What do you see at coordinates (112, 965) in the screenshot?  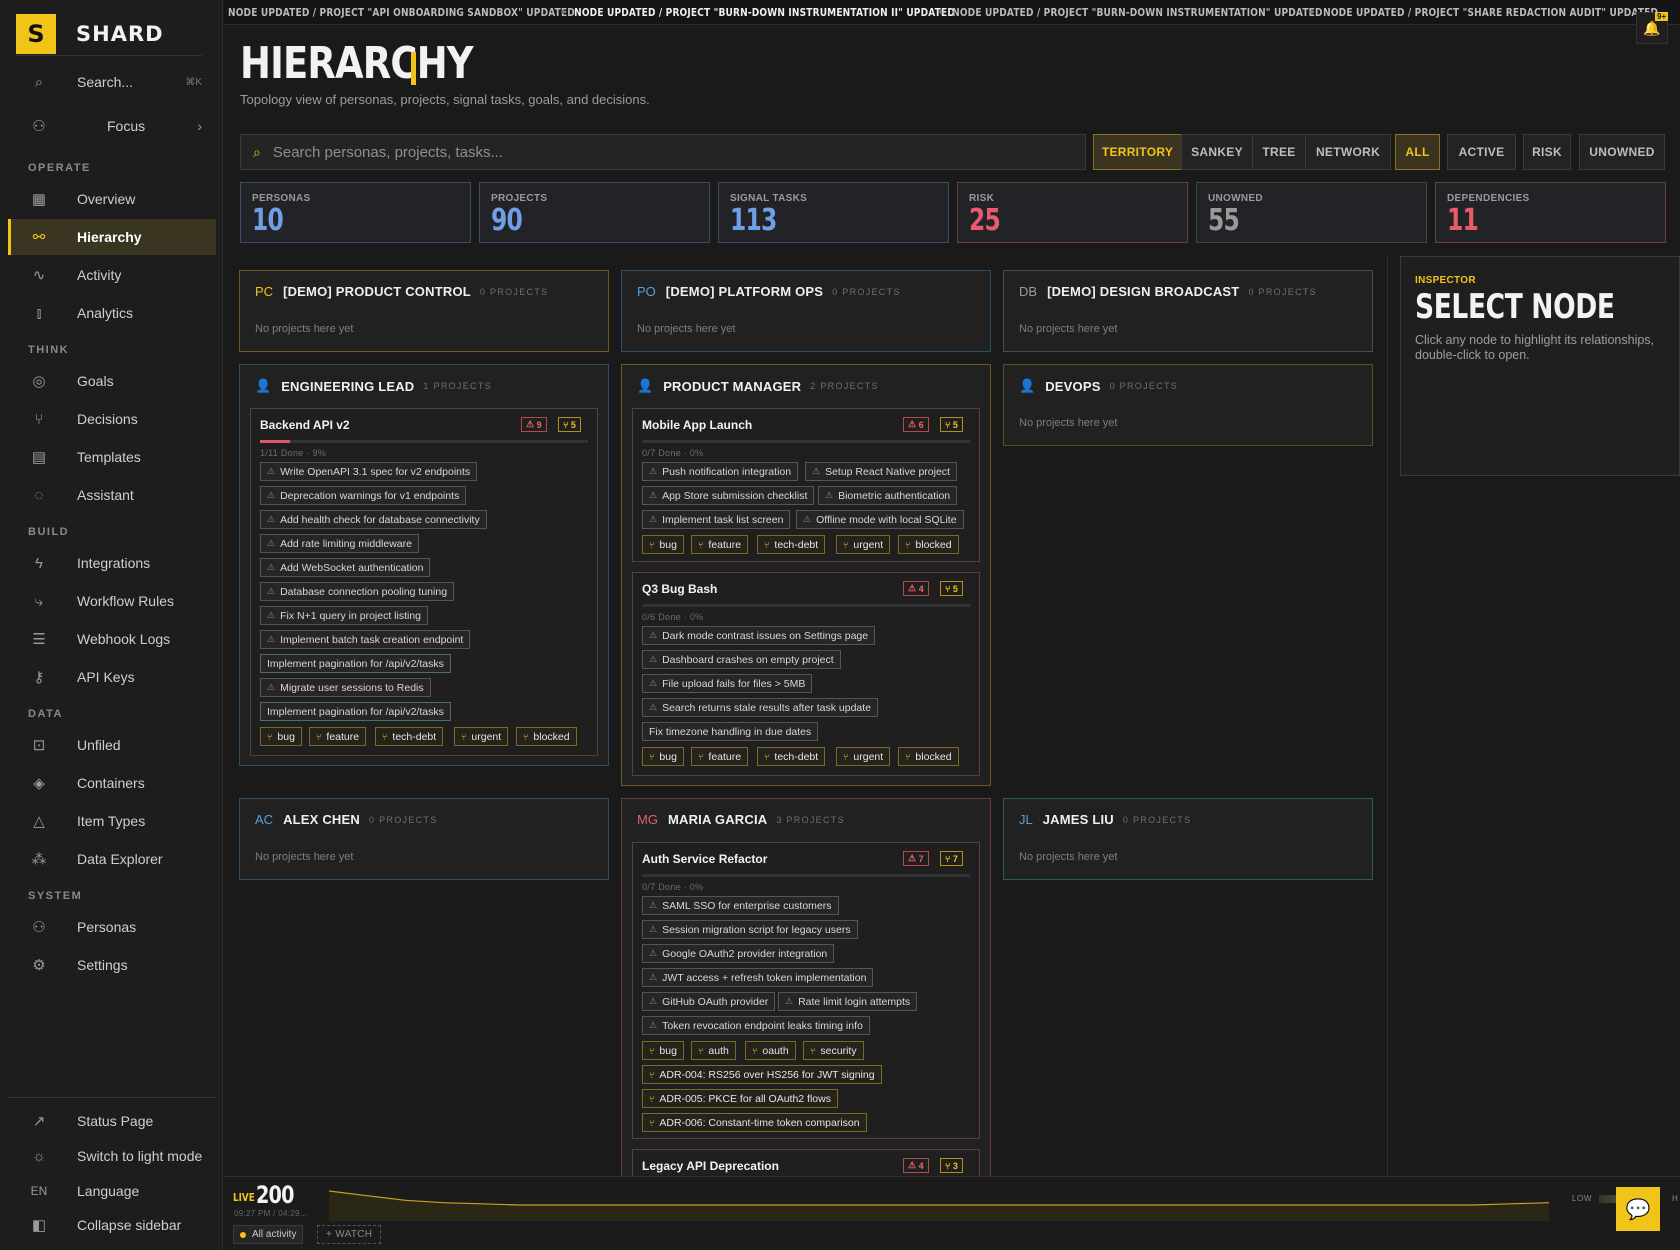 I see `sidebar-item-settings: ⚙ Settings` at bounding box center [112, 965].